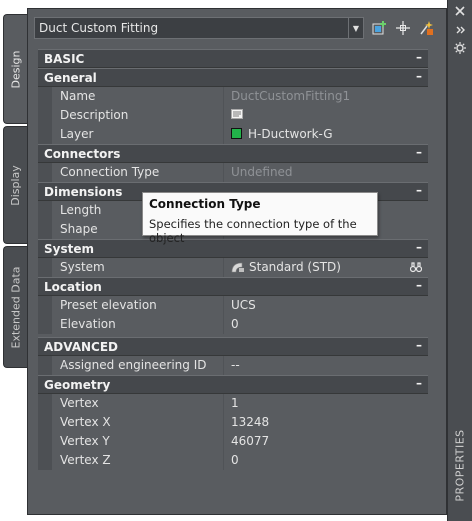 This screenshot has width=472, height=521. I want to click on section-dimensions-label: Dimensions, so click(83, 192).